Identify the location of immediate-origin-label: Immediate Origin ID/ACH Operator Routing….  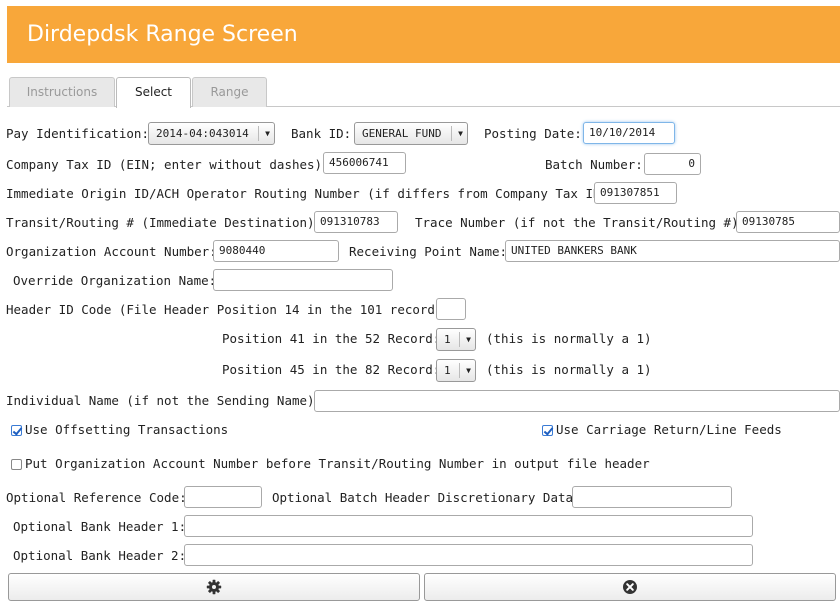
(311, 193).